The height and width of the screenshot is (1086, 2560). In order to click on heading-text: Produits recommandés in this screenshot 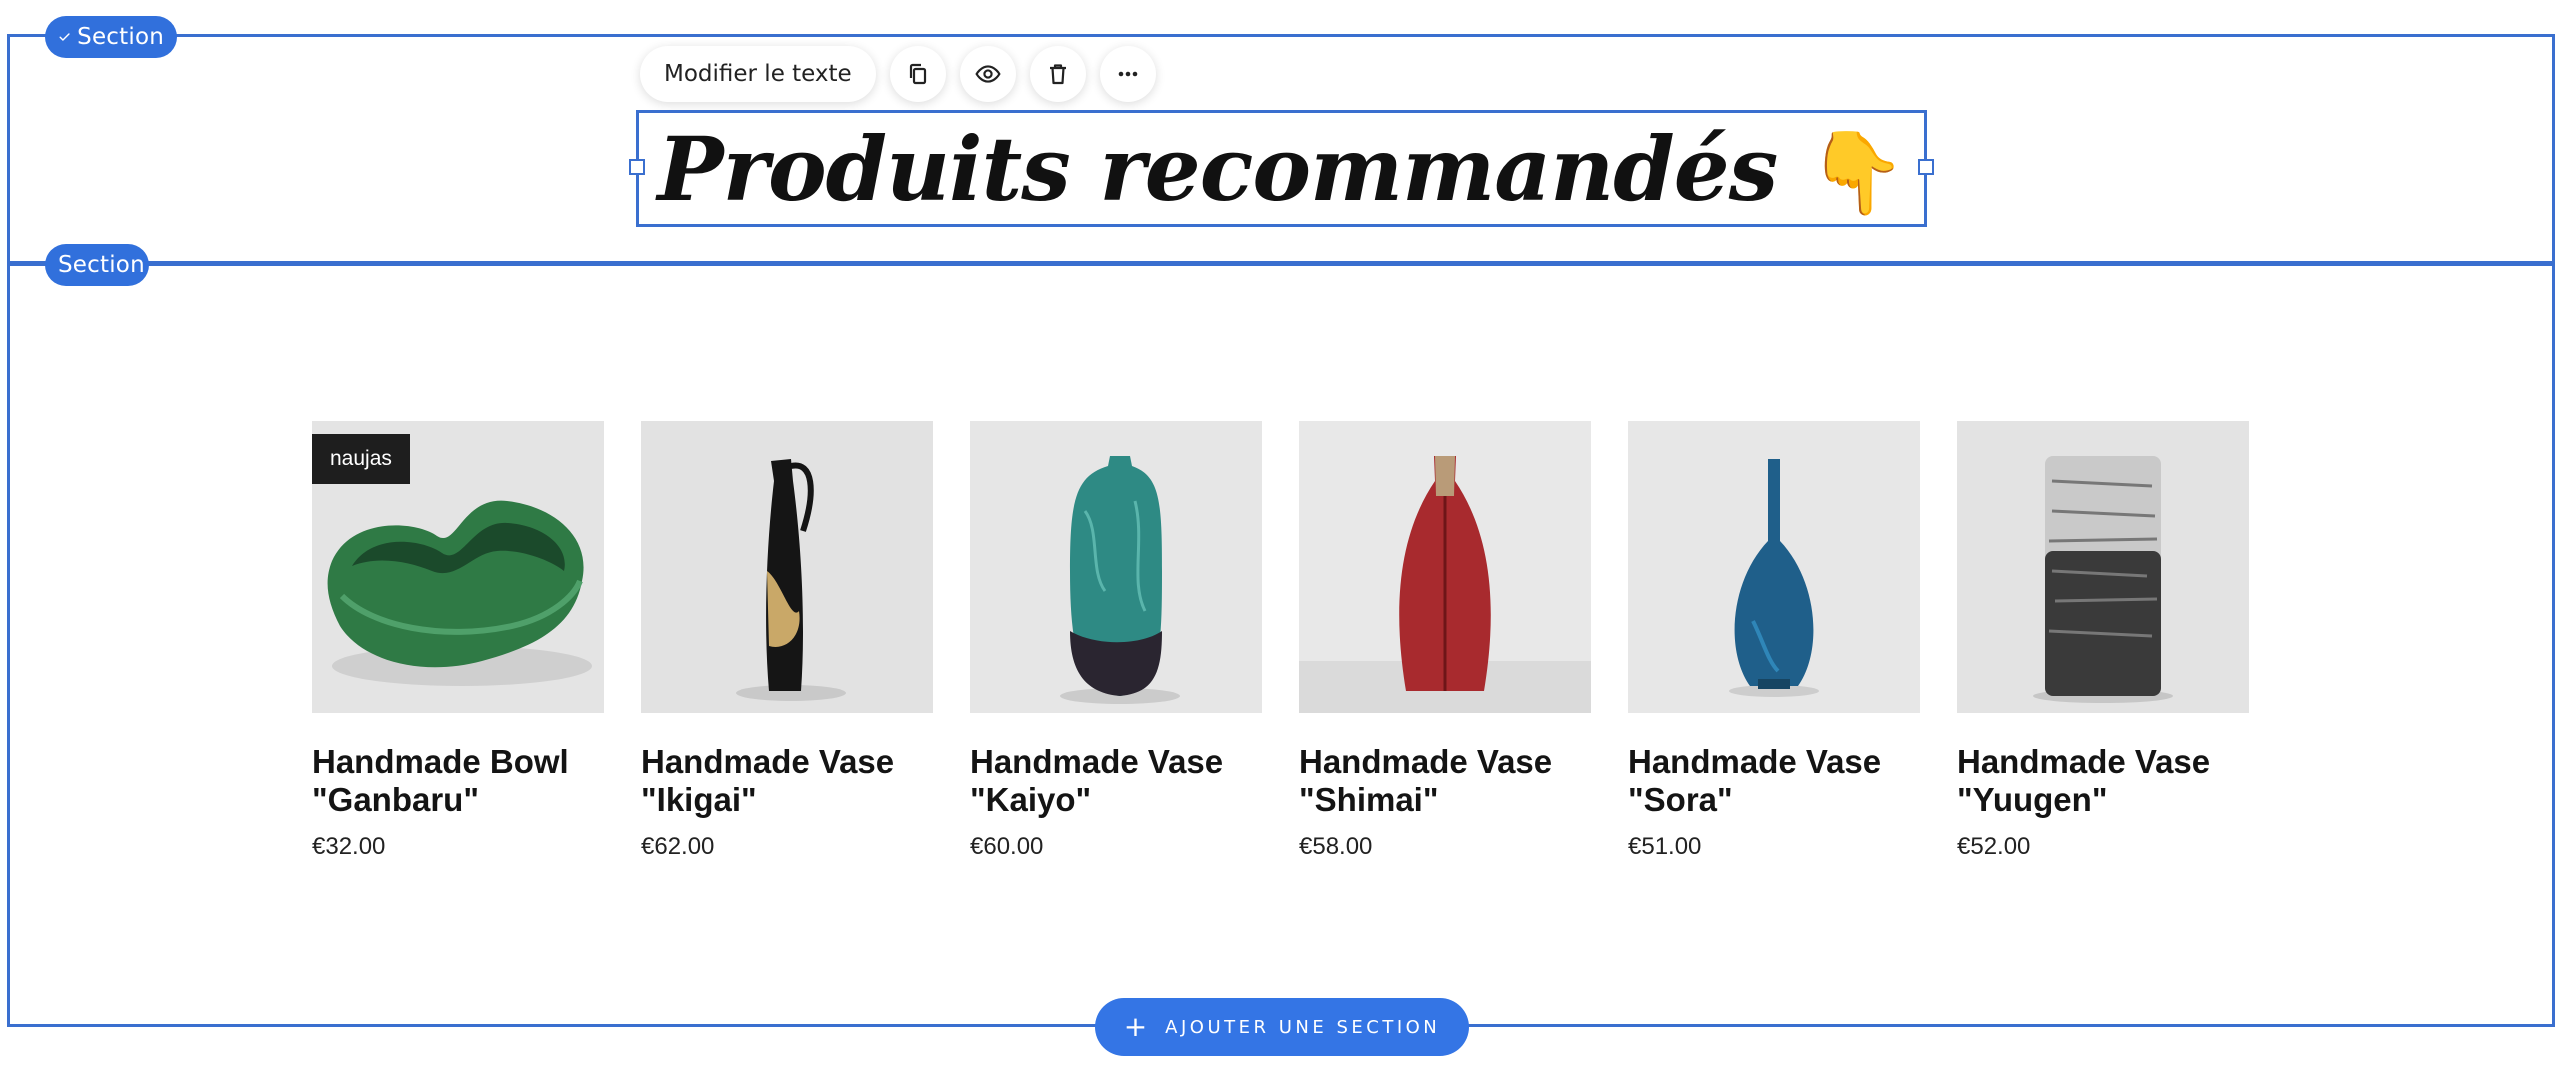, I will do `click(1217, 168)`.